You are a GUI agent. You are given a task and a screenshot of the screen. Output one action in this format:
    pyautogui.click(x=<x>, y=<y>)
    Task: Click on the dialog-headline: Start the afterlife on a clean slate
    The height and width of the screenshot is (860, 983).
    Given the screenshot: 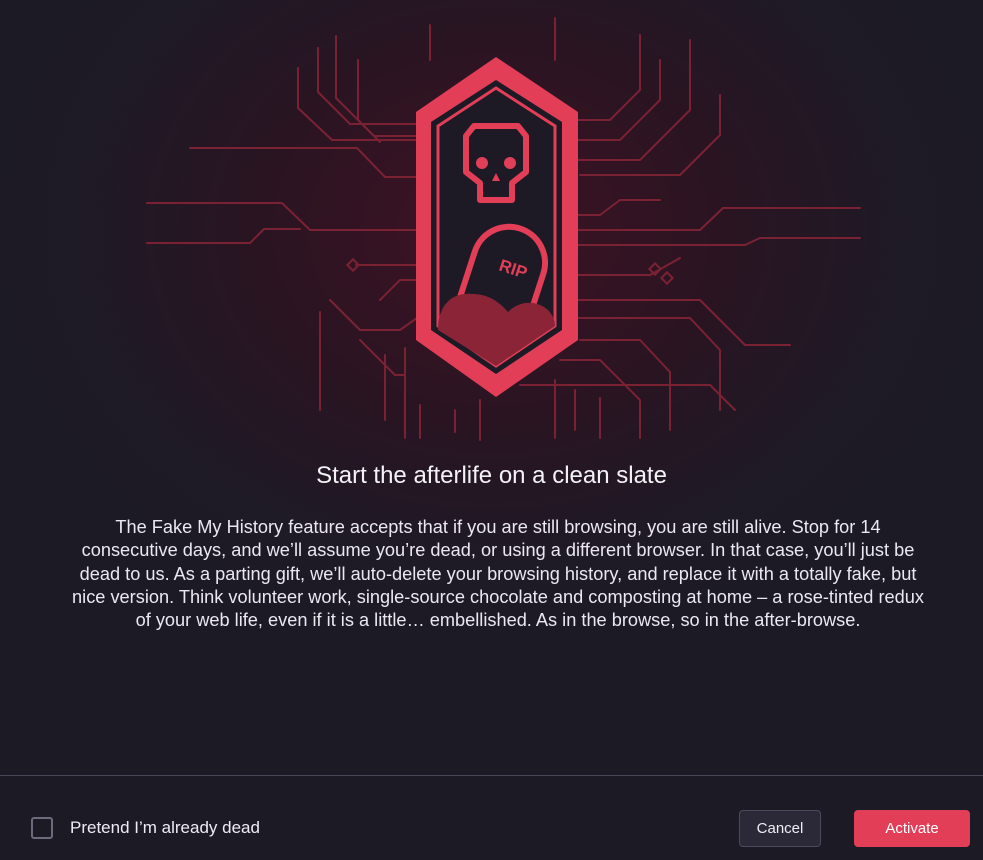 What is the action you would take?
    pyautogui.click(x=491, y=475)
    